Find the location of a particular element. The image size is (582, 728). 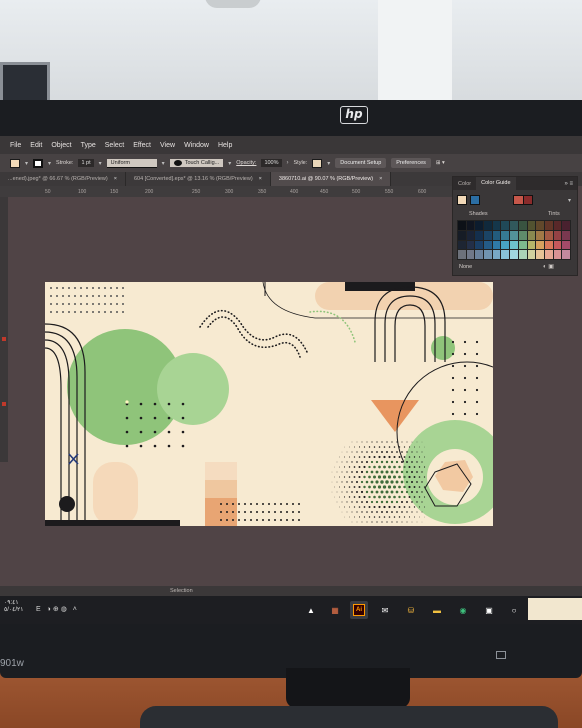

monitor-button-icon is located at coordinates (501, 655).